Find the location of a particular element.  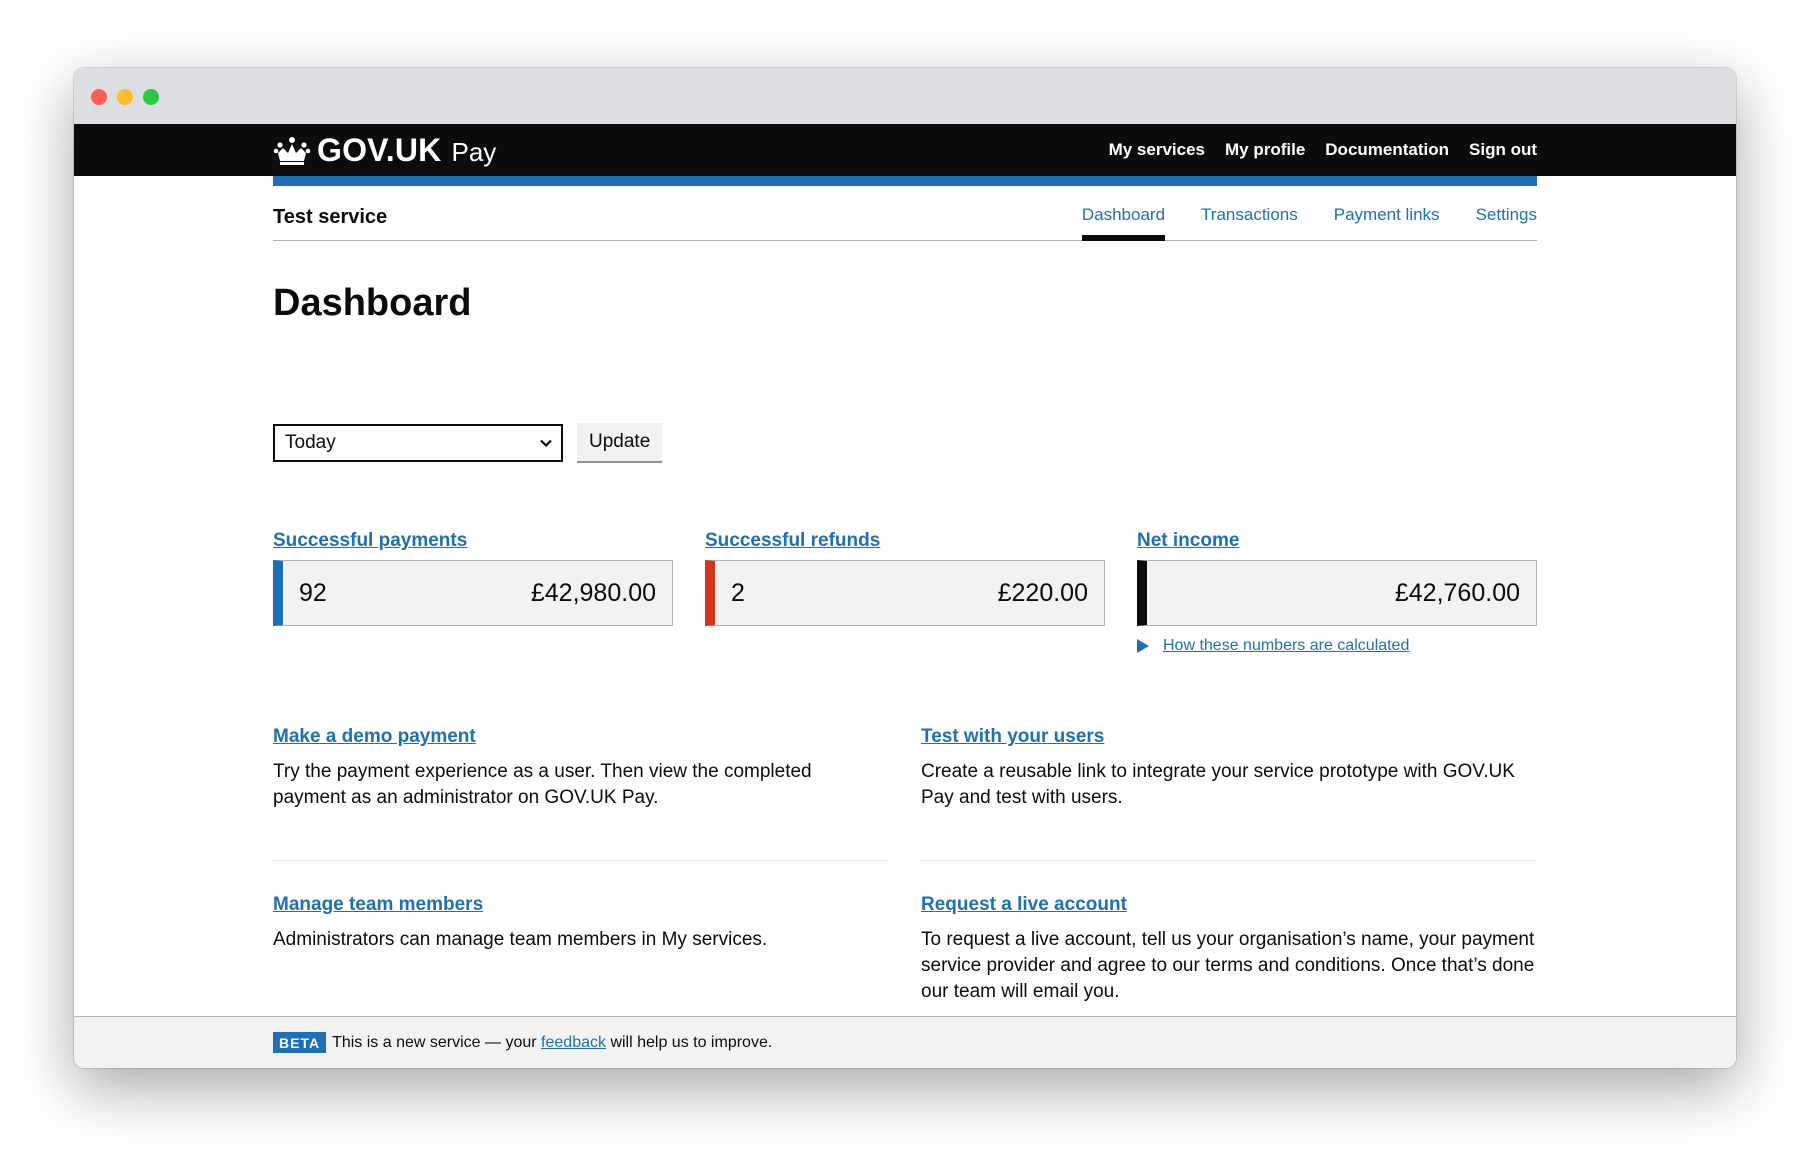

net-income-link: Net income is located at coordinates (1337, 541).